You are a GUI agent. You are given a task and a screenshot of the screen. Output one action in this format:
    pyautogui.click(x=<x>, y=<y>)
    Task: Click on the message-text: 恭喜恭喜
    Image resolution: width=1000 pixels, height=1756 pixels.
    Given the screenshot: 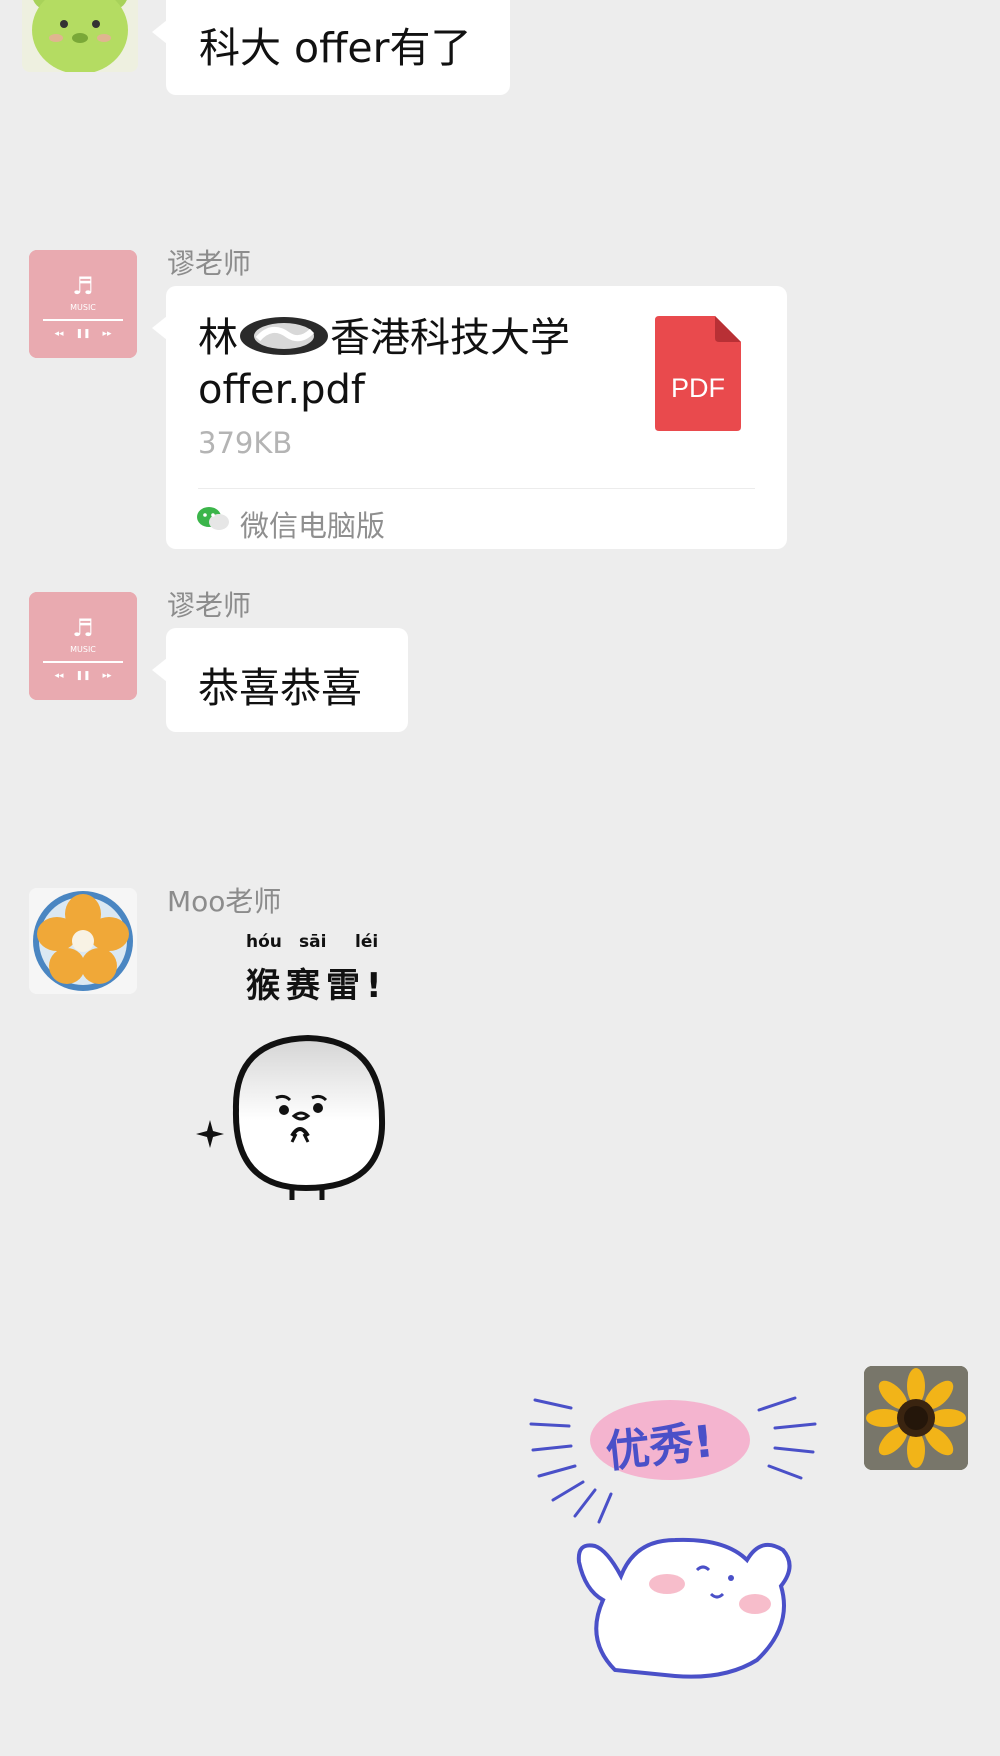 What is the action you would take?
    pyautogui.click(x=280, y=688)
    